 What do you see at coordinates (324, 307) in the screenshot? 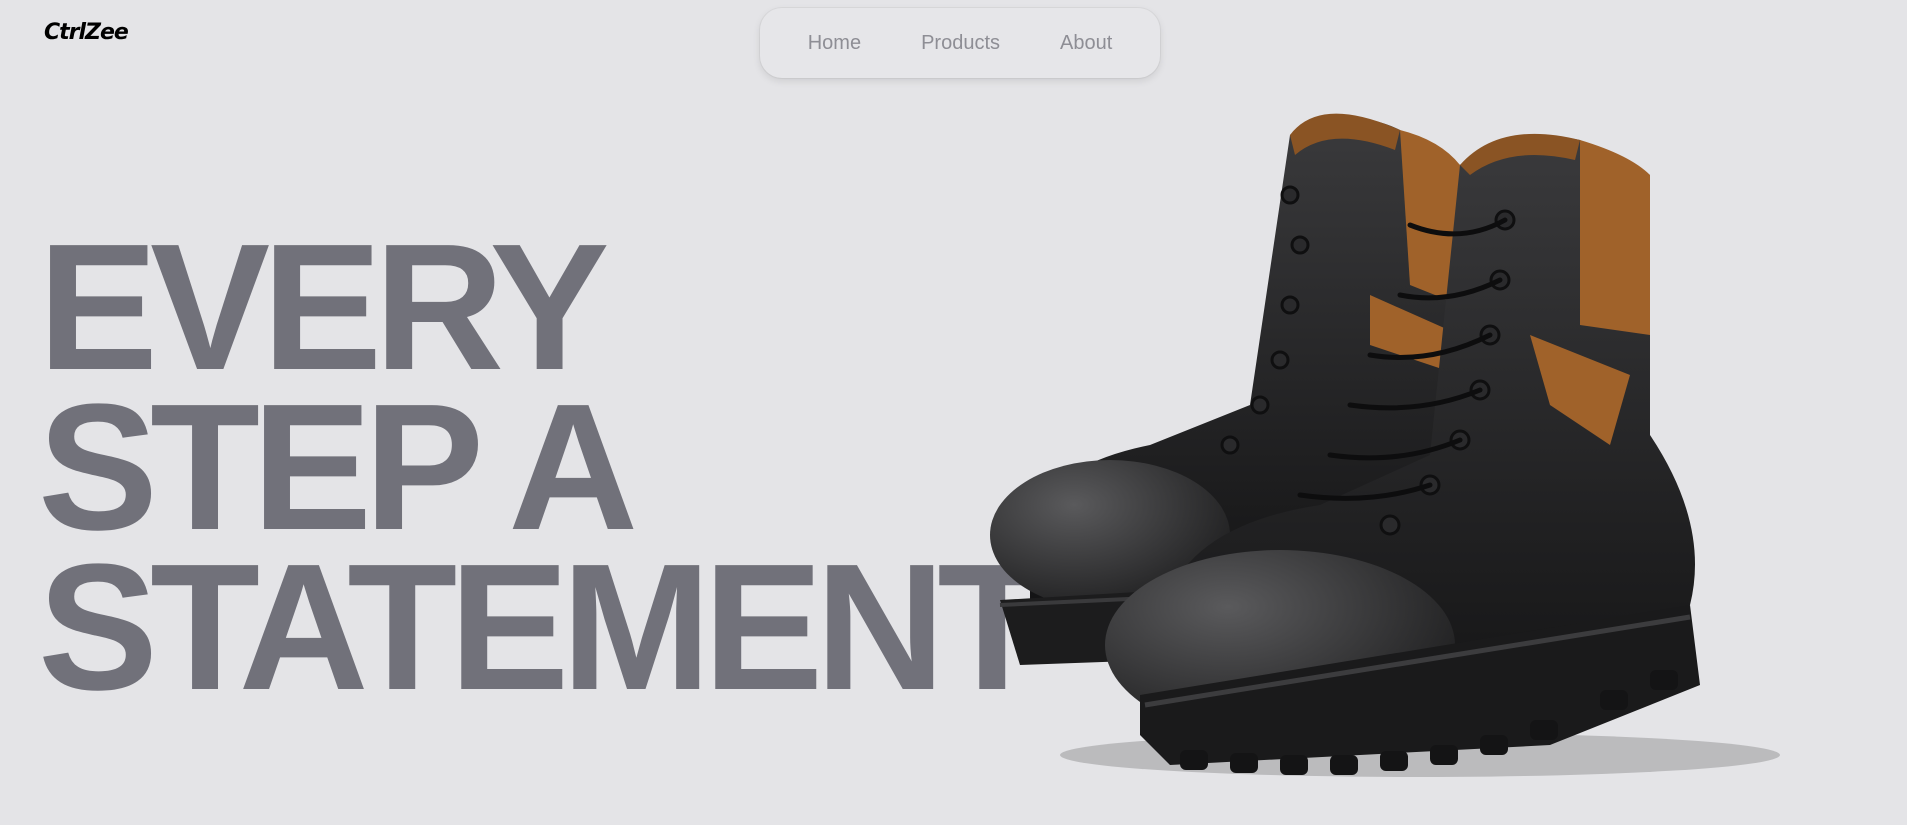
I see `hero-line-1: EVERY` at bounding box center [324, 307].